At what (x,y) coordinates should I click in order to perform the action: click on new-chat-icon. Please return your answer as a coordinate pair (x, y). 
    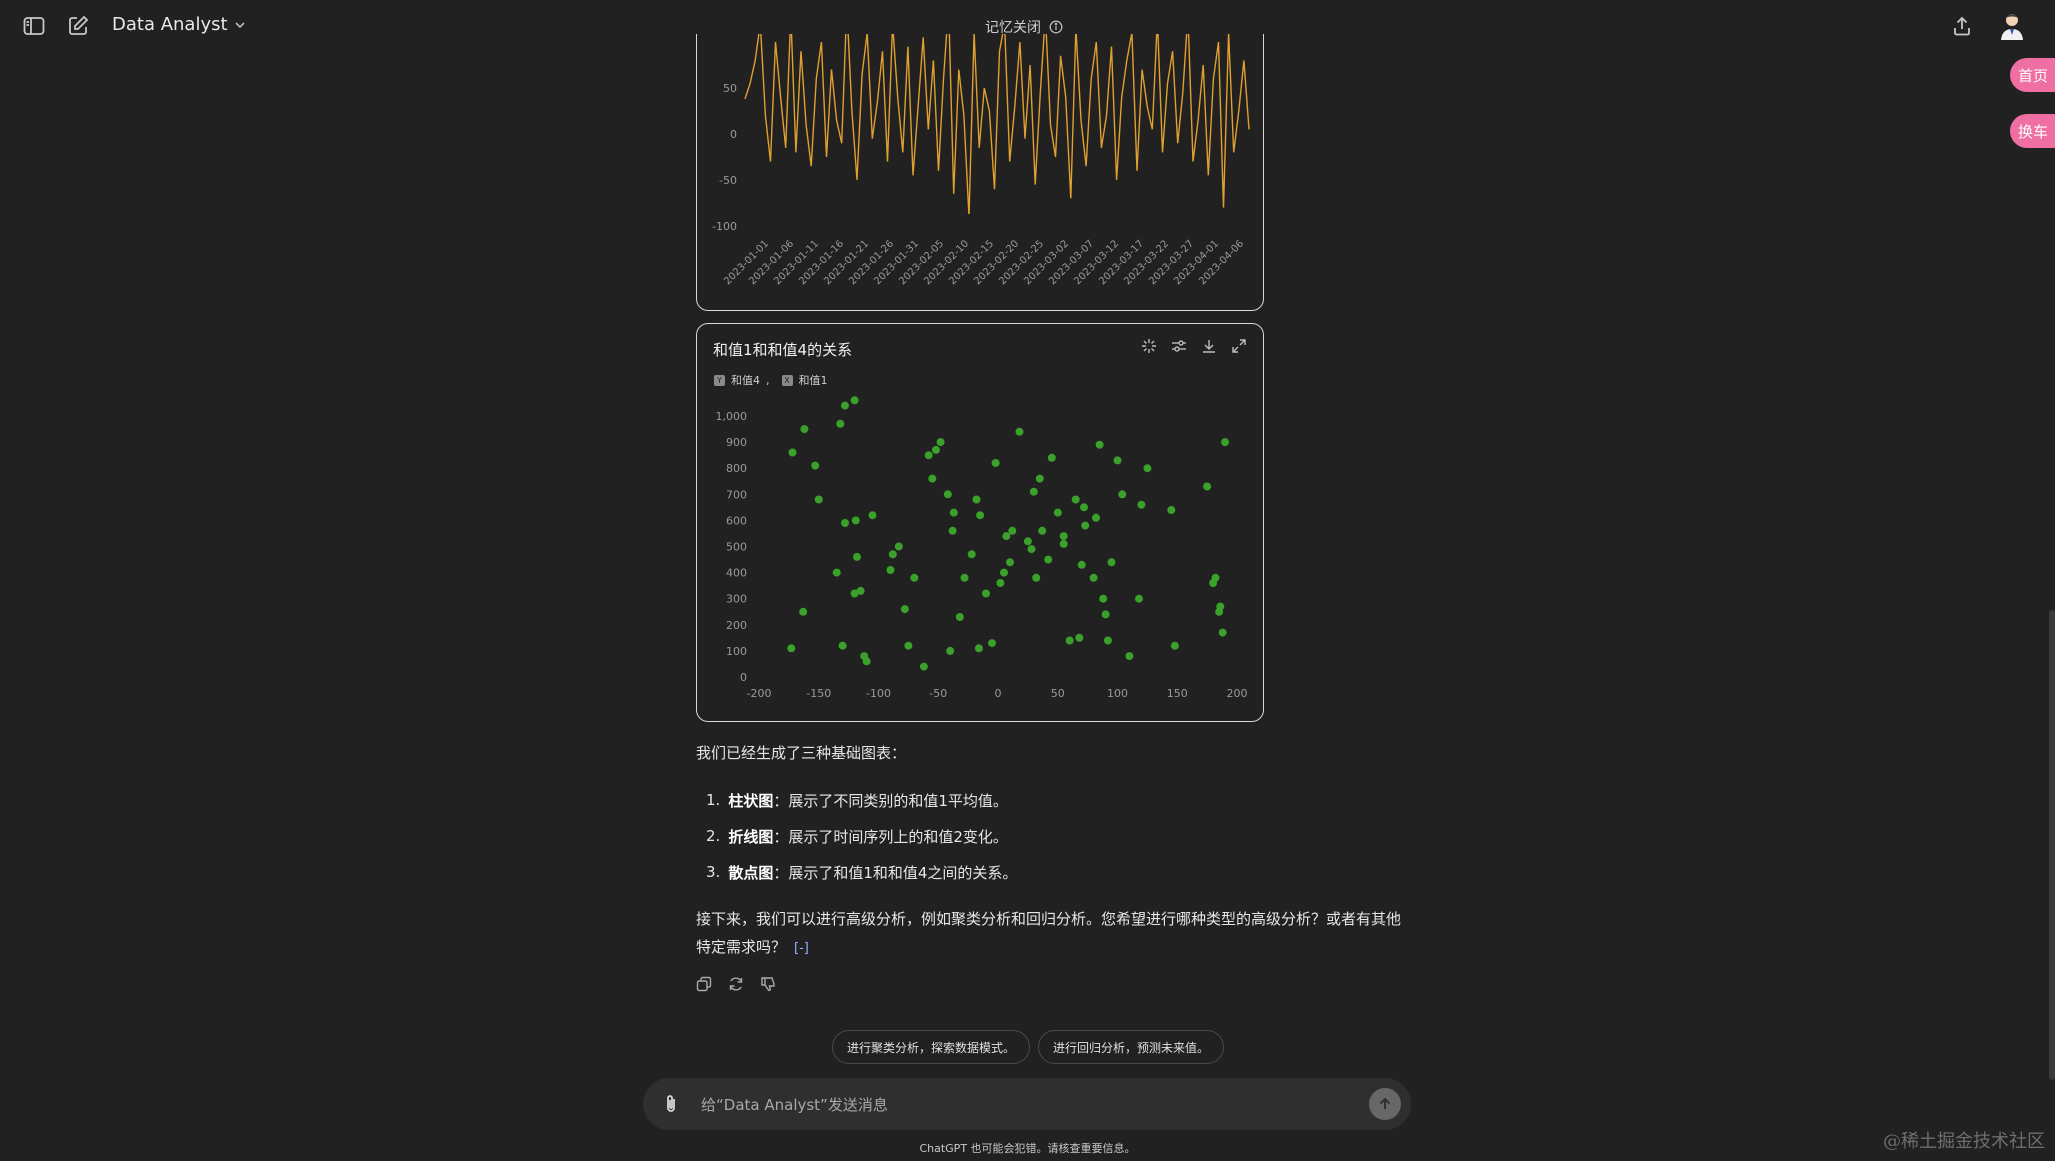
    Looking at the image, I should click on (78, 26).